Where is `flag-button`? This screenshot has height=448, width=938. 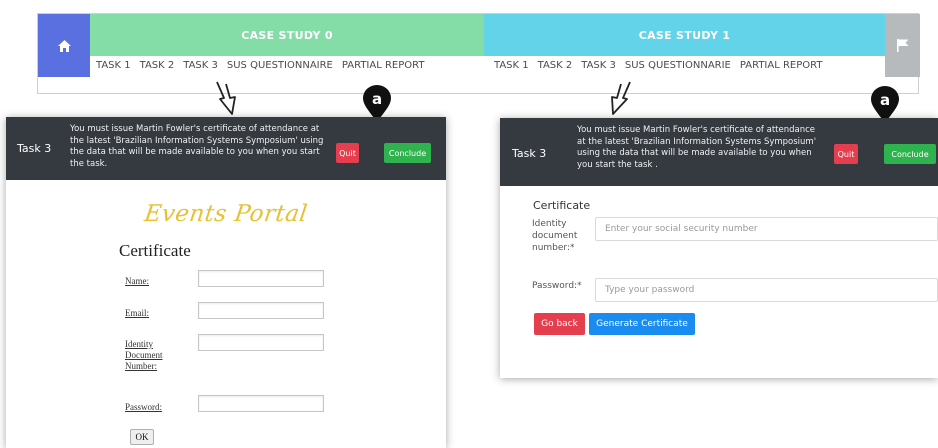 flag-button is located at coordinates (902, 45).